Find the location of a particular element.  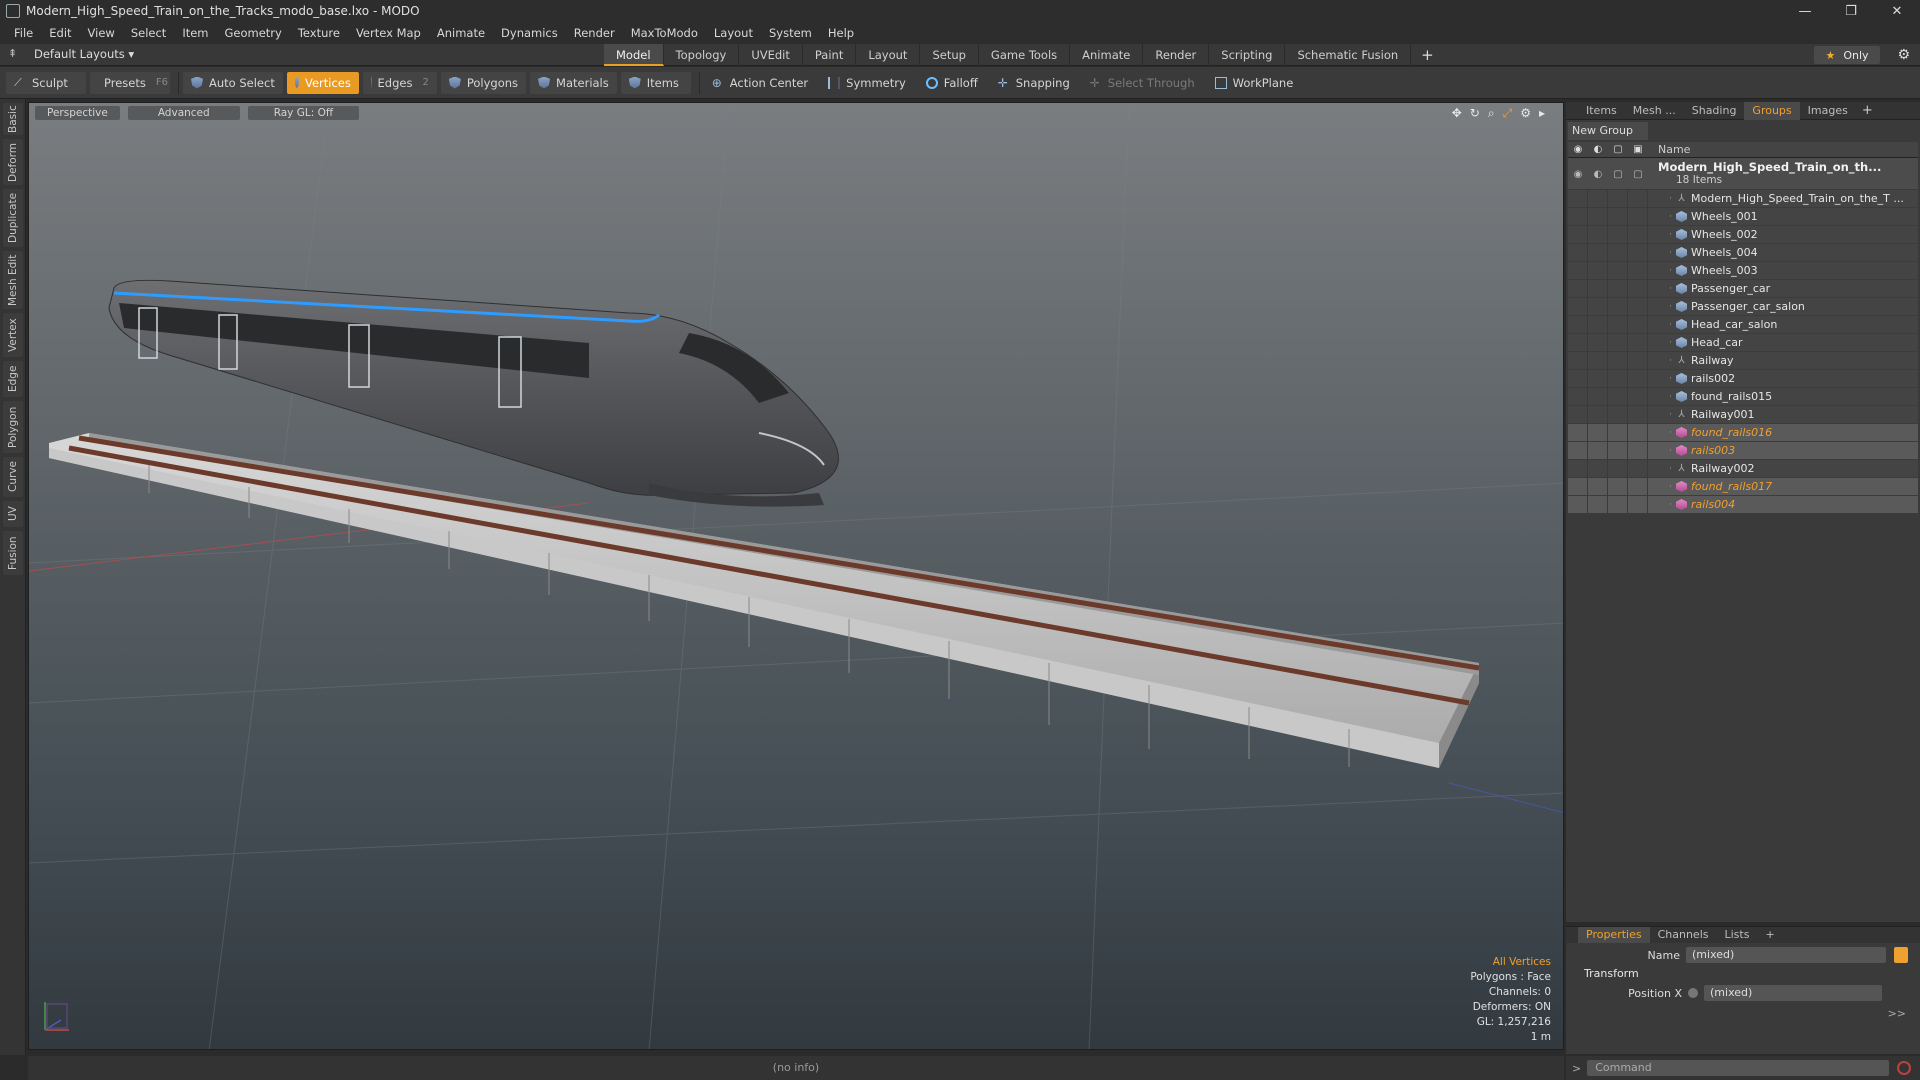

vtab-uv: UV is located at coordinates (13, 514).